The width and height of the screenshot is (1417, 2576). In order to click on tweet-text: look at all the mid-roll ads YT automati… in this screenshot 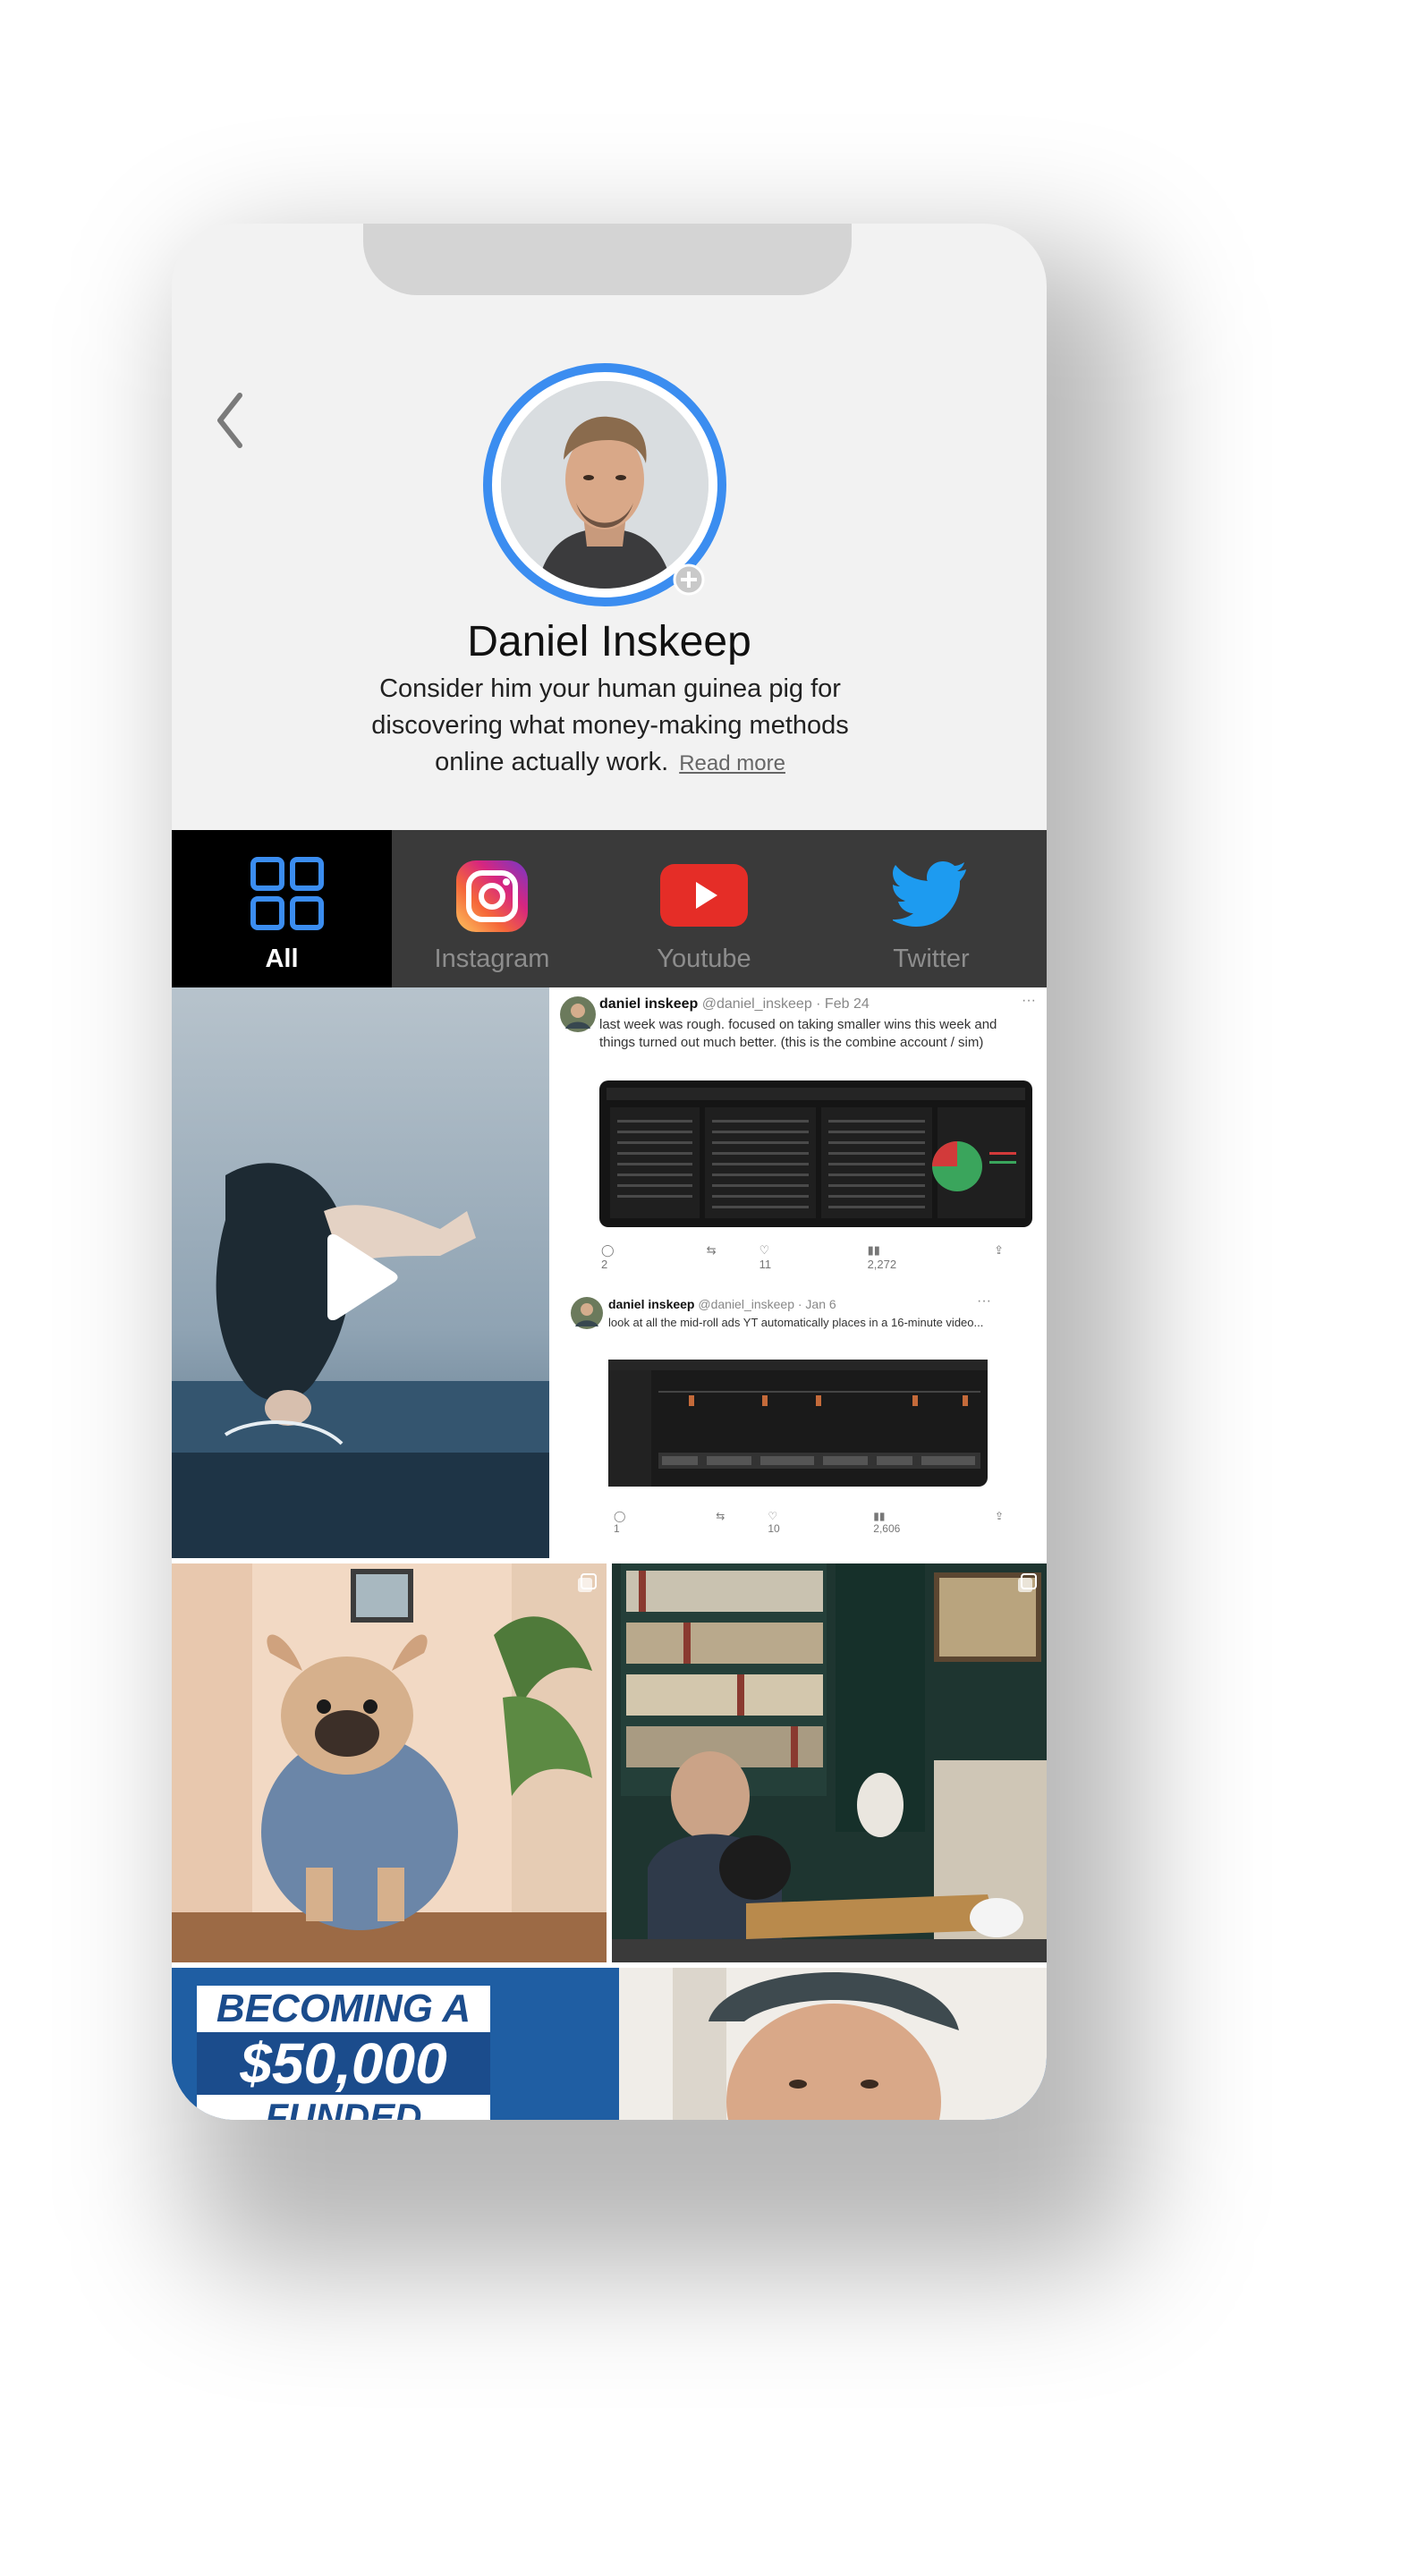, I will do `click(796, 1322)`.